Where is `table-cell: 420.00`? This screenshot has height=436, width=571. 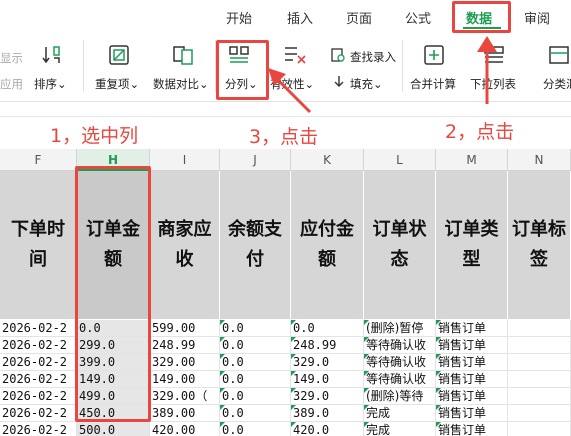 table-cell: 420.00 is located at coordinates (185, 429).